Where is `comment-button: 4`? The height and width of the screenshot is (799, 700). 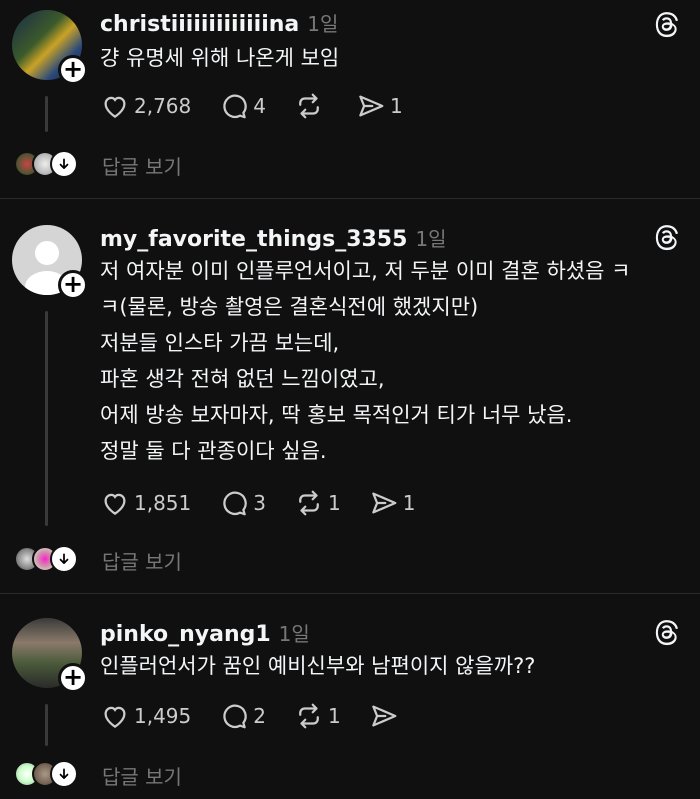
comment-button: 4 is located at coordinates (242, 106).